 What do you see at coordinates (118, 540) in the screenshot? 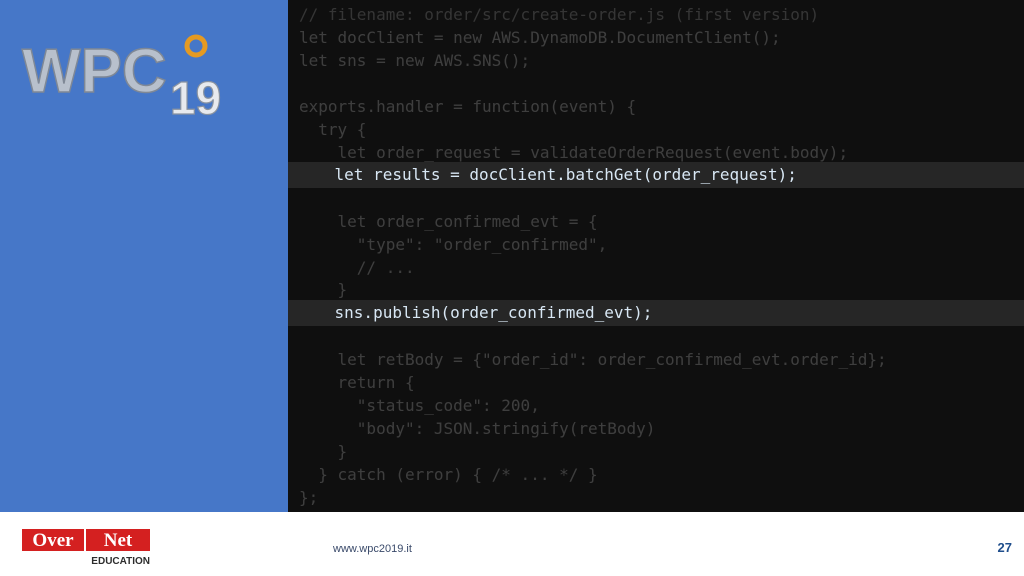
I see `brand-net-text: Net` at bounding box center [118, 540].